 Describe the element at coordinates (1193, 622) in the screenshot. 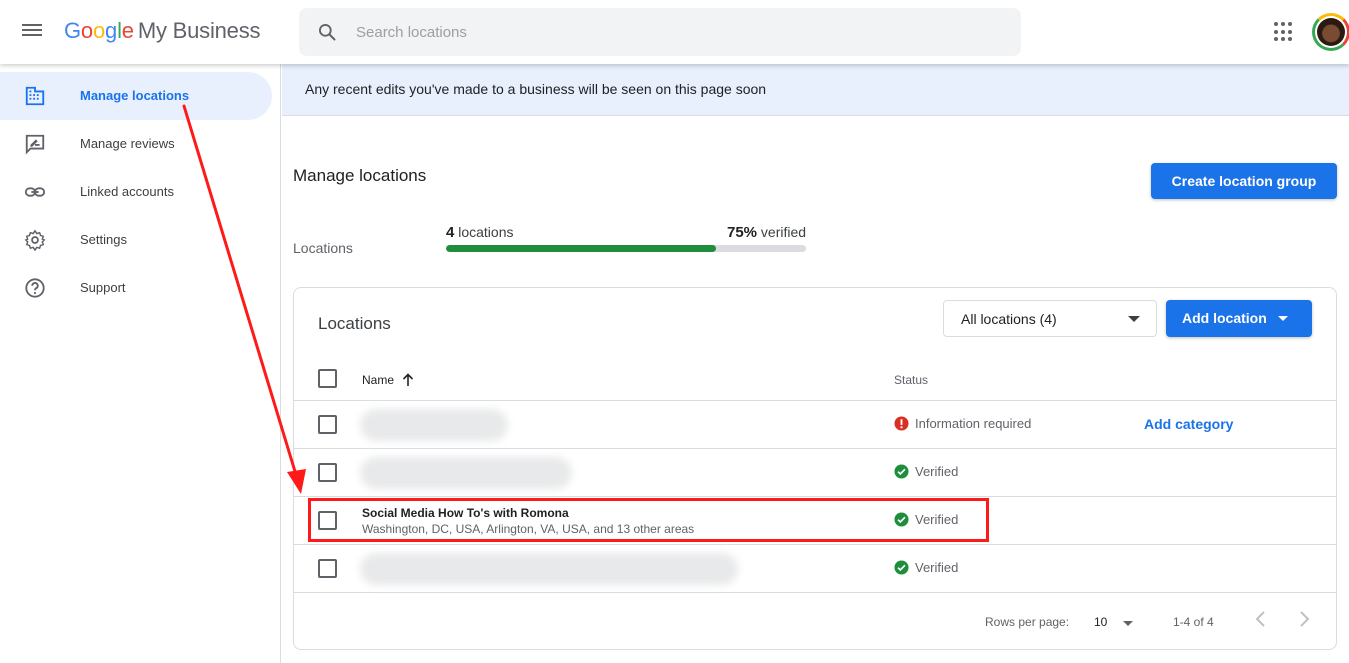

I see `pagination-range: 1-4 of 4` at that location.